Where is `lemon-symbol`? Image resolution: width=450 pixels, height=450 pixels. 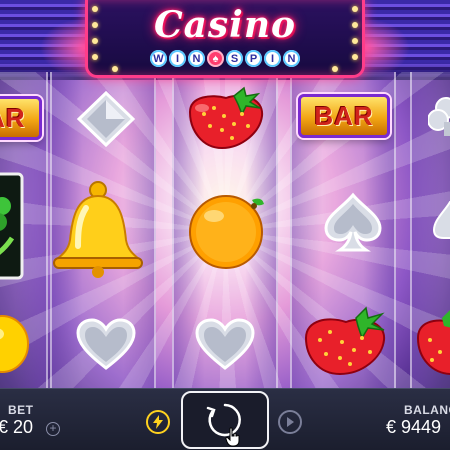 lemon-symbol is located at coordinates (17, 342).